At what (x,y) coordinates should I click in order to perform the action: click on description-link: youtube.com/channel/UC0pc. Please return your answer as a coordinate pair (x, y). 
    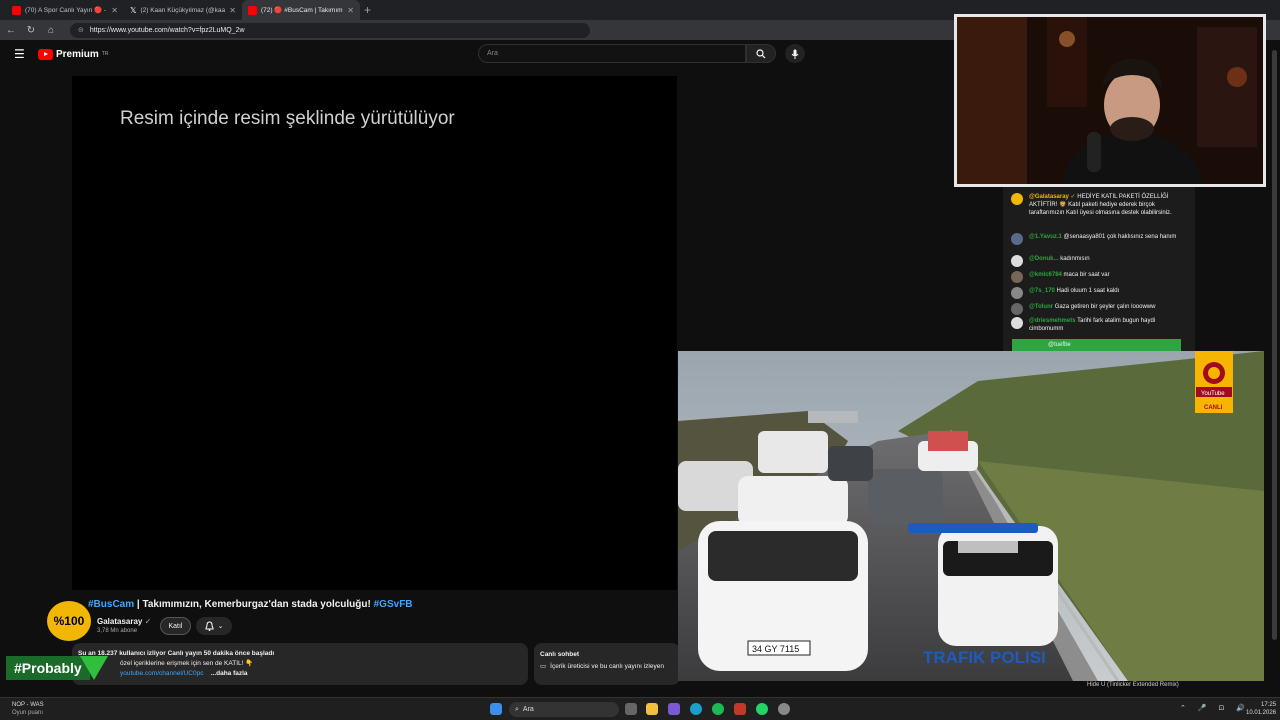
    Looking at the image, I should click on (161, 673).